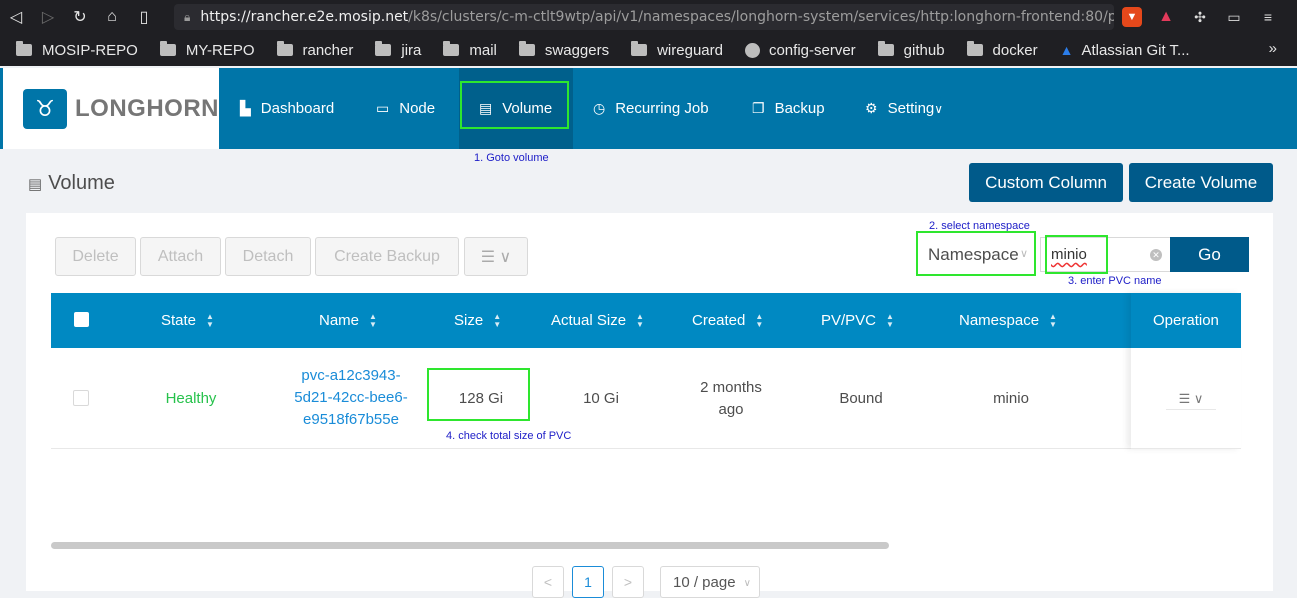 The width and height of the screenshot is (1297, 598). Describe the element at coordinates (1200, 17) in the screenshot. I see `extensions-icon: ✣` at that location.